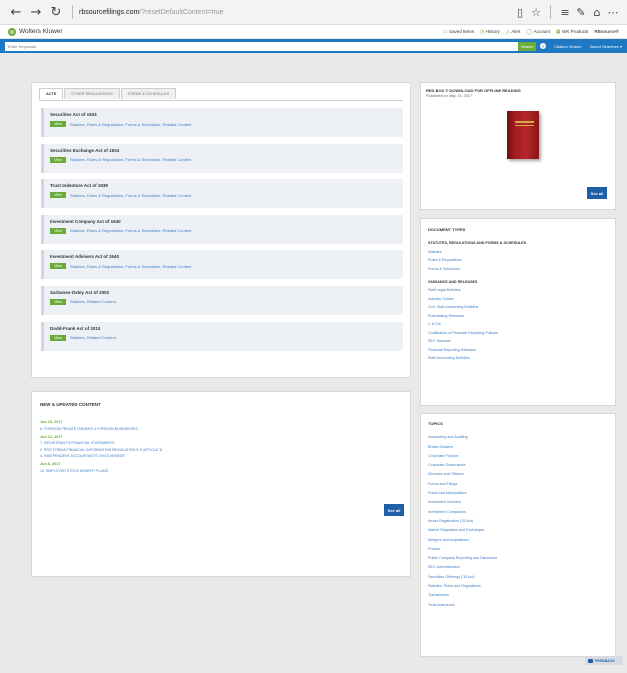 The image size is (627, 673). What do you see at coordinates (223, 328) in the screenshot?
I see `act-name: Dodd-Frank Act of 2010` at bounding box center [223, 328].